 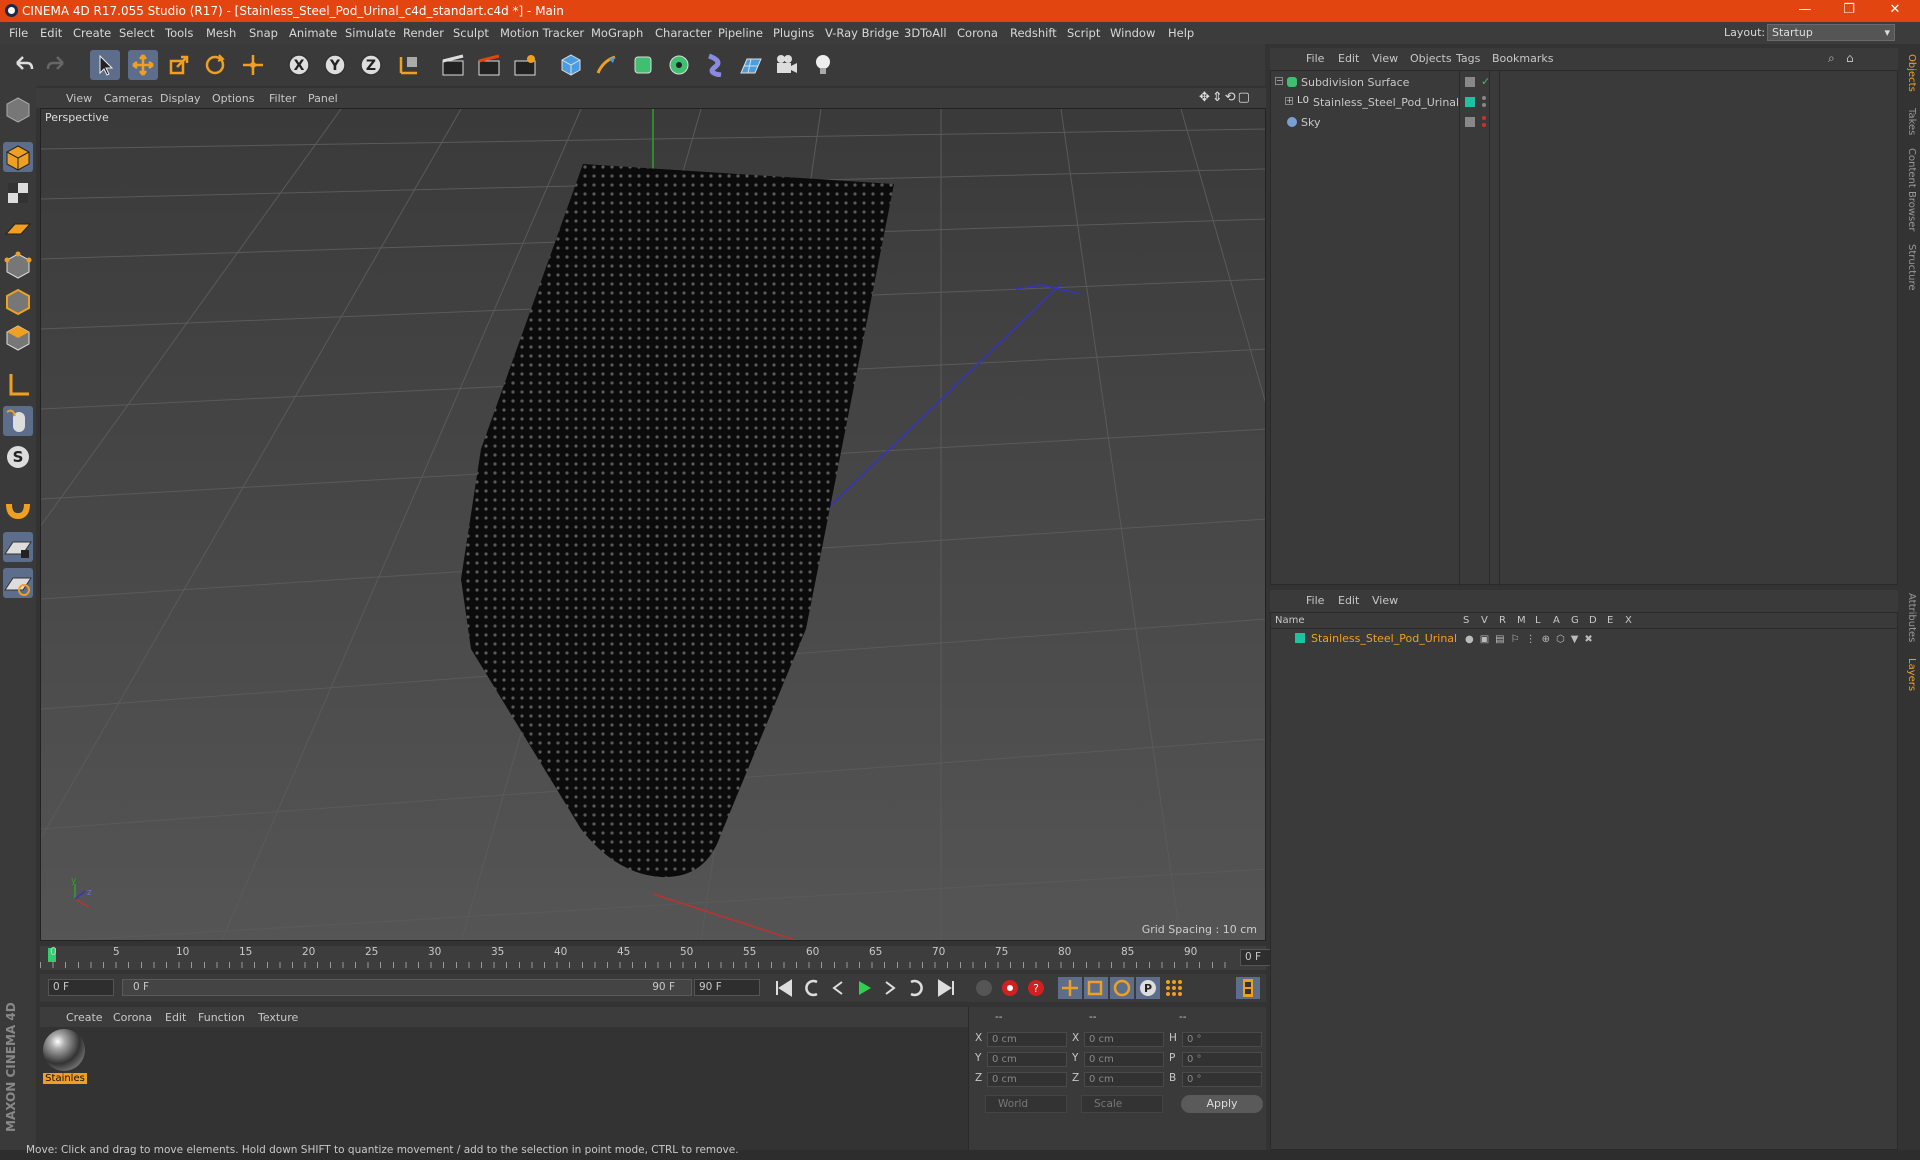 What do you see at coordinates (1485, 81) in the screenshot?
I see `enabled-check-icon: ✓` at bounding box center [1485, 81].